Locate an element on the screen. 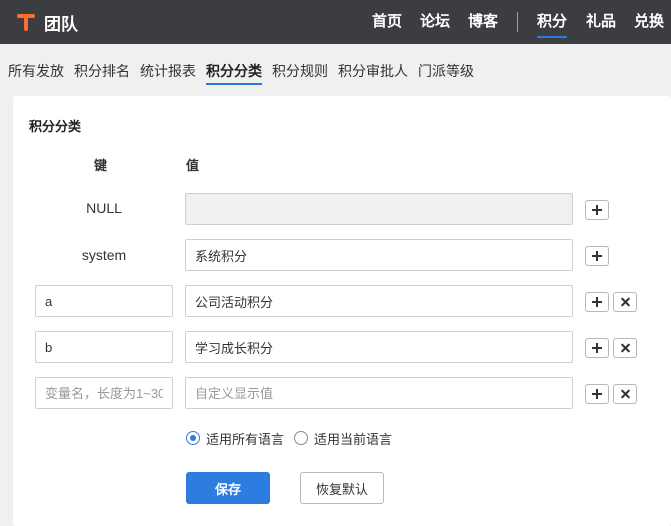 The width and height of the screenshot is (671, 526). tab-points-ranking: 积分排名 is located at coordinates (102, 71).